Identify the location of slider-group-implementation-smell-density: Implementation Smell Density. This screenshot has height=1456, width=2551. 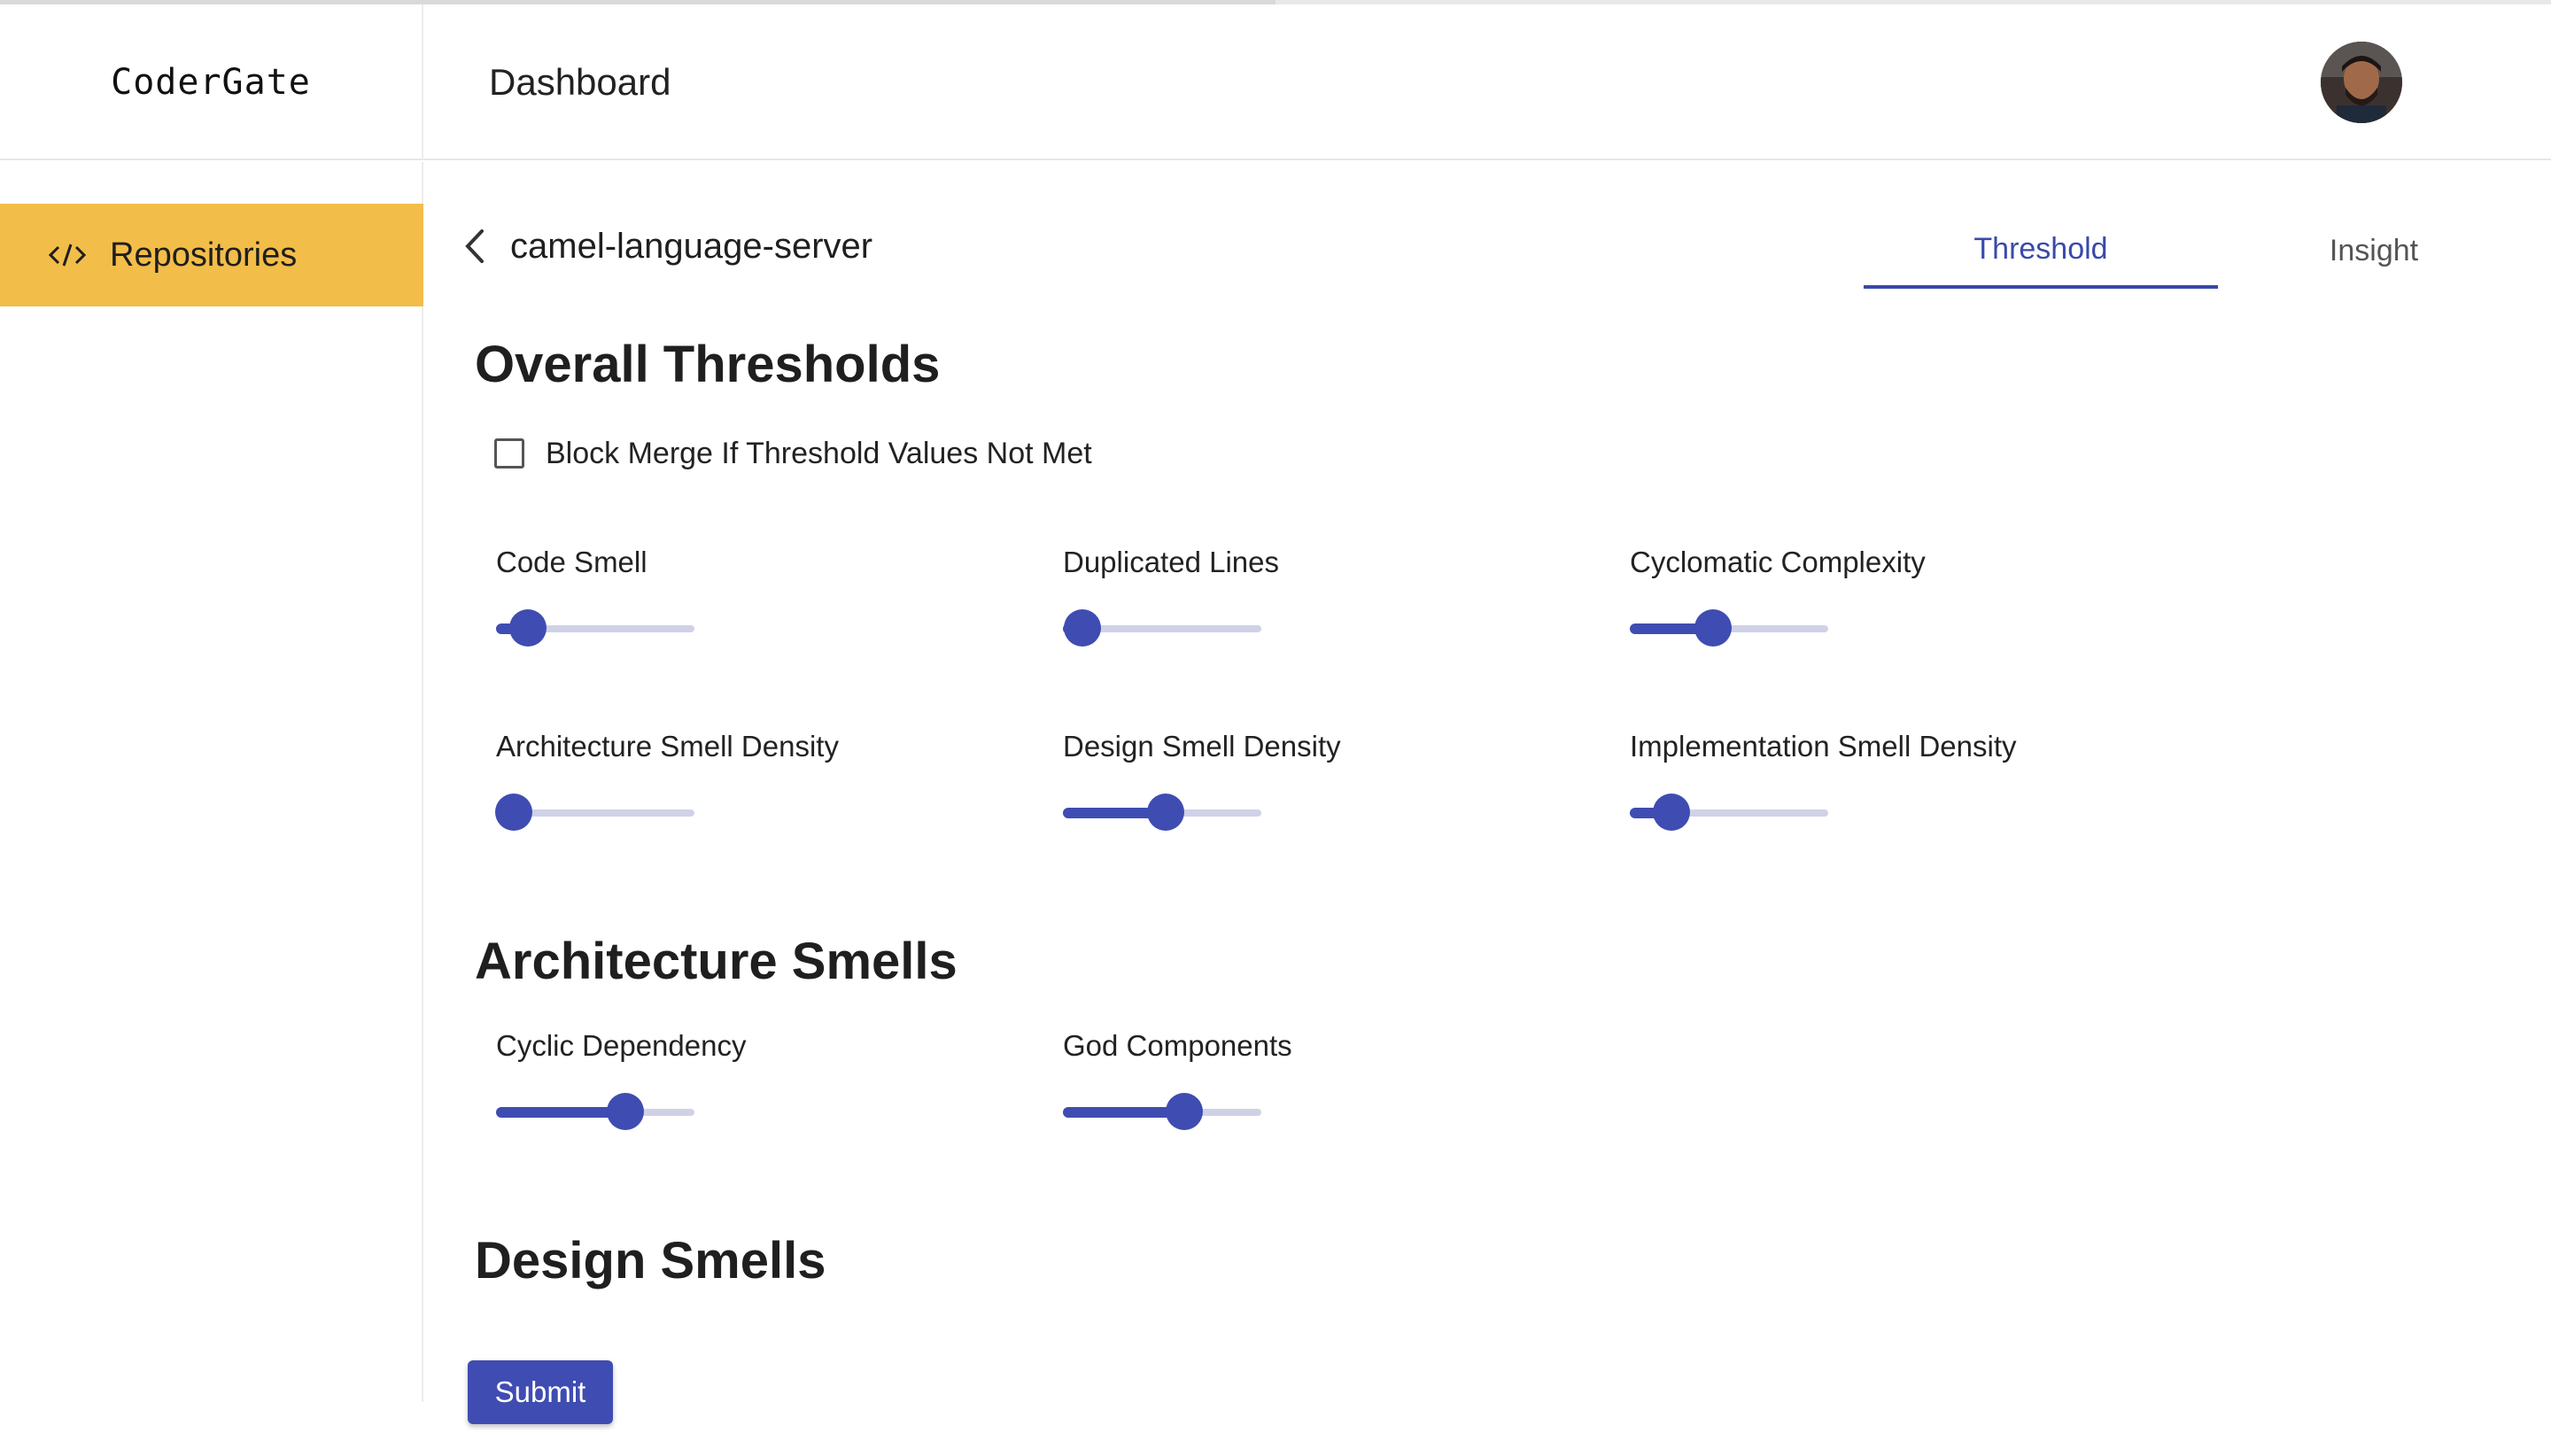
(1878, 781).